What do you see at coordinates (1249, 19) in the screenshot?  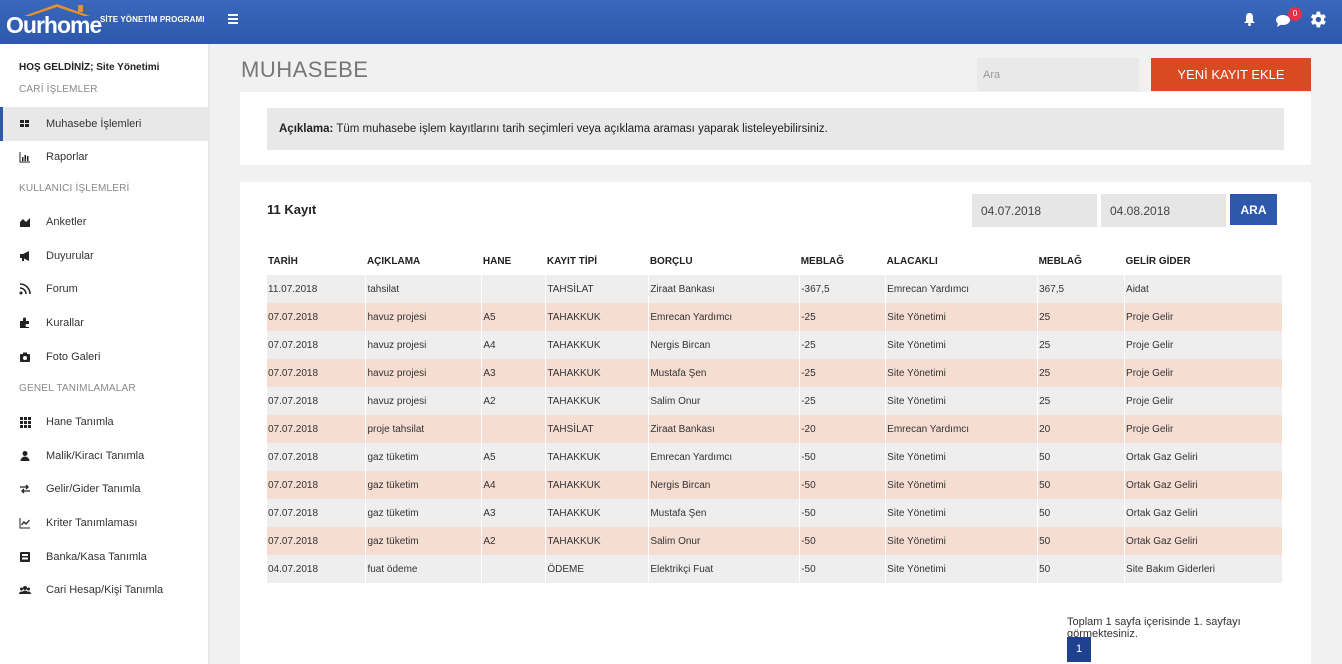 I see `bell-icon` at bounding box center [1249, 19].